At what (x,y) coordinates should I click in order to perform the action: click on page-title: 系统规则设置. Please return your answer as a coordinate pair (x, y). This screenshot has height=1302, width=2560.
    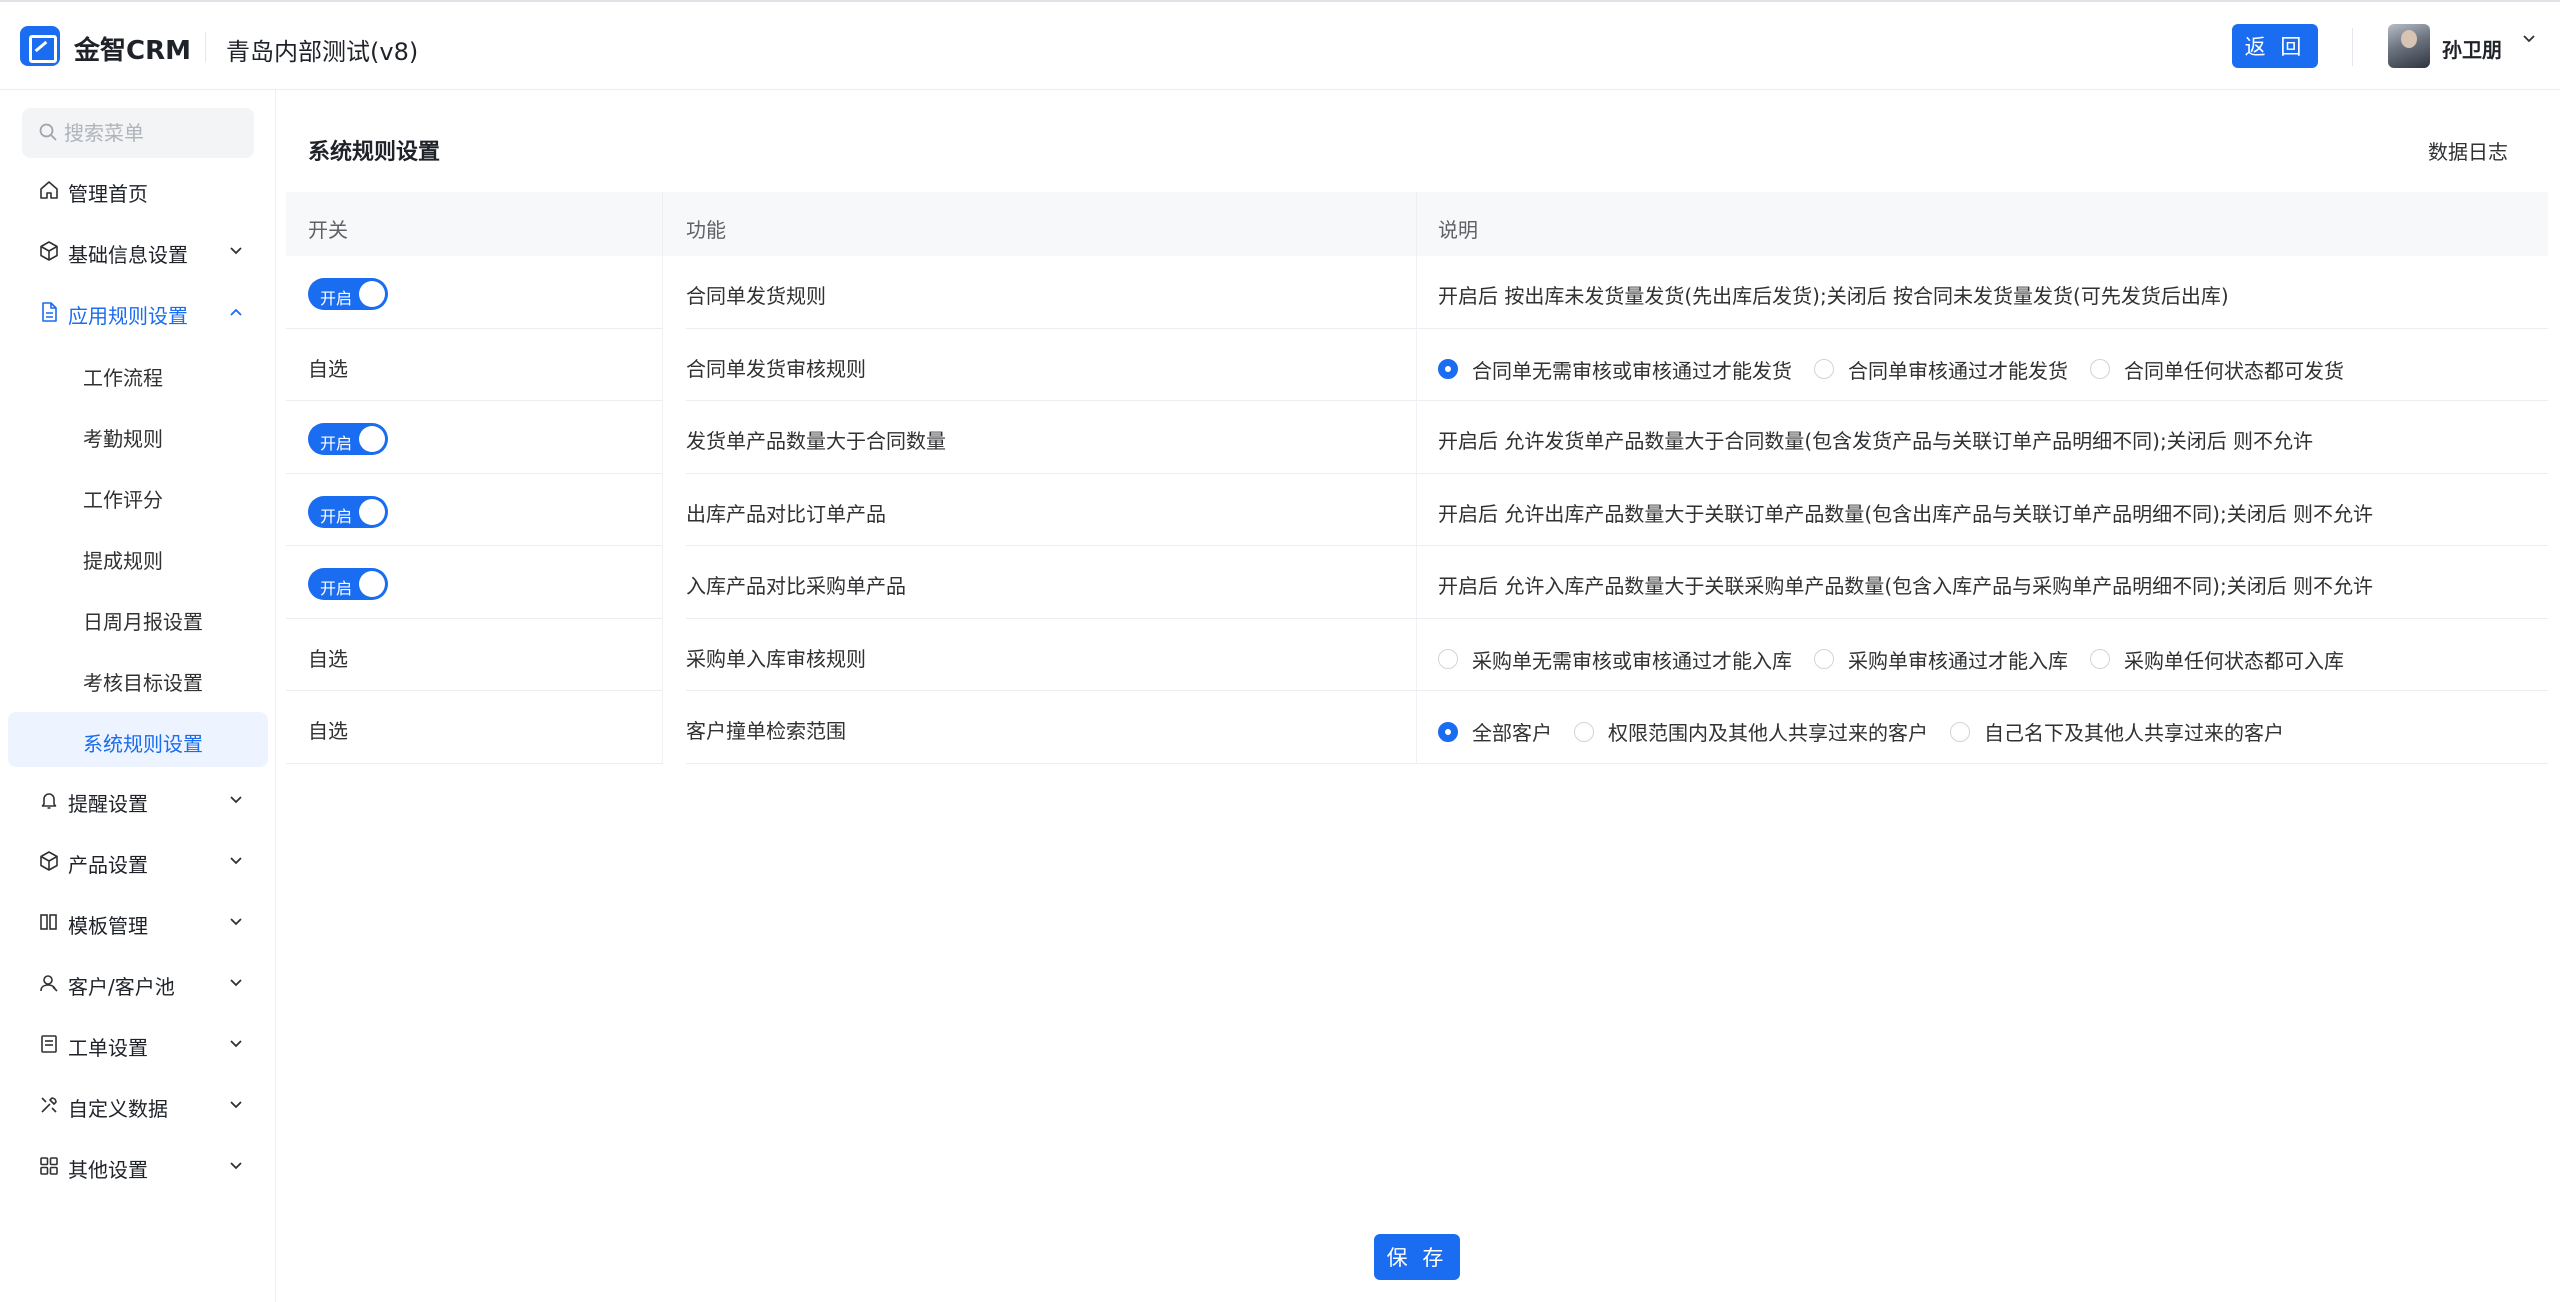
    Looking at the image, I should click on (374, 152).